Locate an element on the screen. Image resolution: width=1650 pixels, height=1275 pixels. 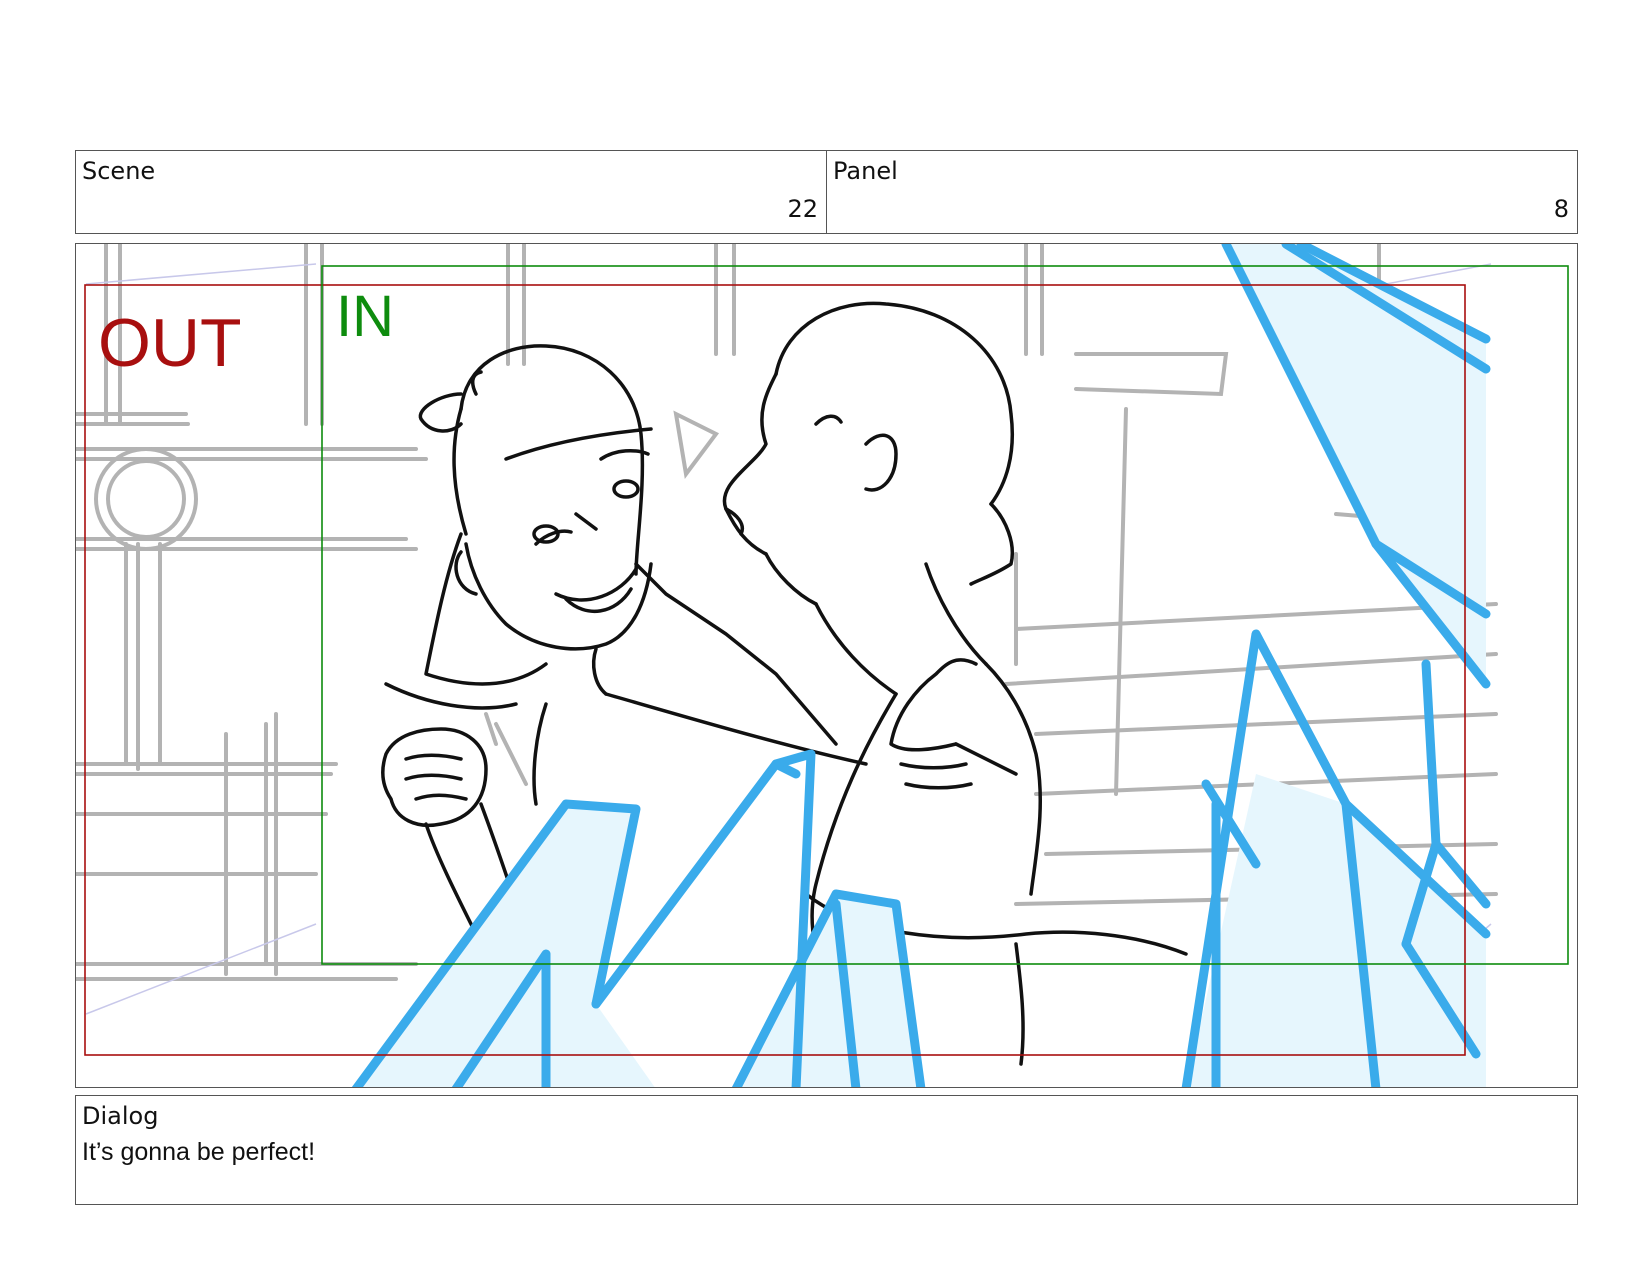
dialog-label: Dialog is located at coordinates (120, 1116).